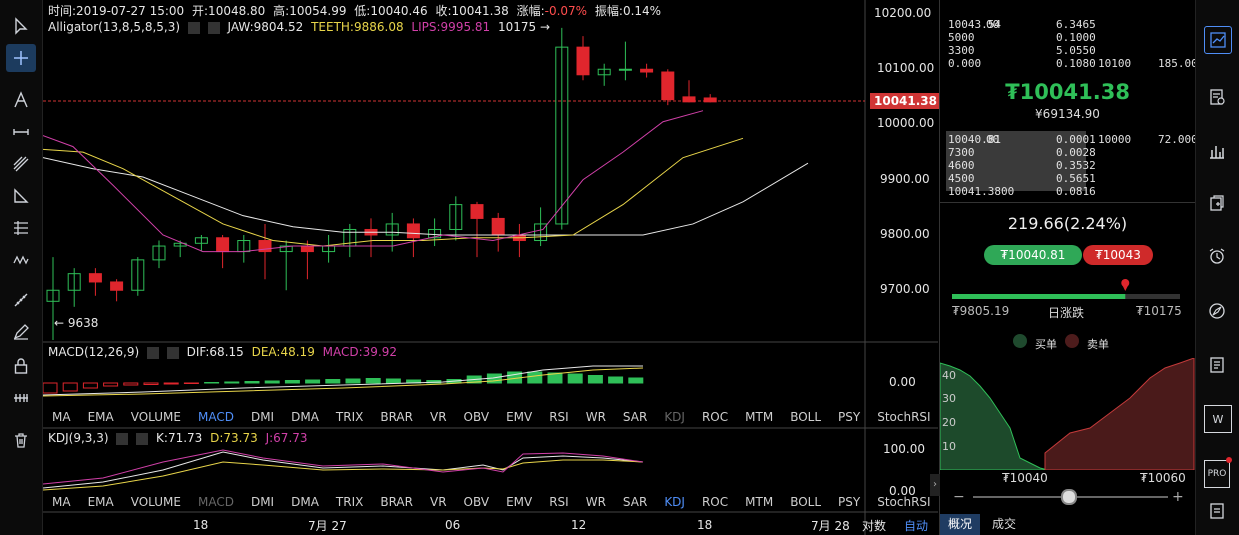  What do you see at coordinates (21, 26) in the screenshot?
I see `cursor-arrow-icon` at bounding box center [21, 26].